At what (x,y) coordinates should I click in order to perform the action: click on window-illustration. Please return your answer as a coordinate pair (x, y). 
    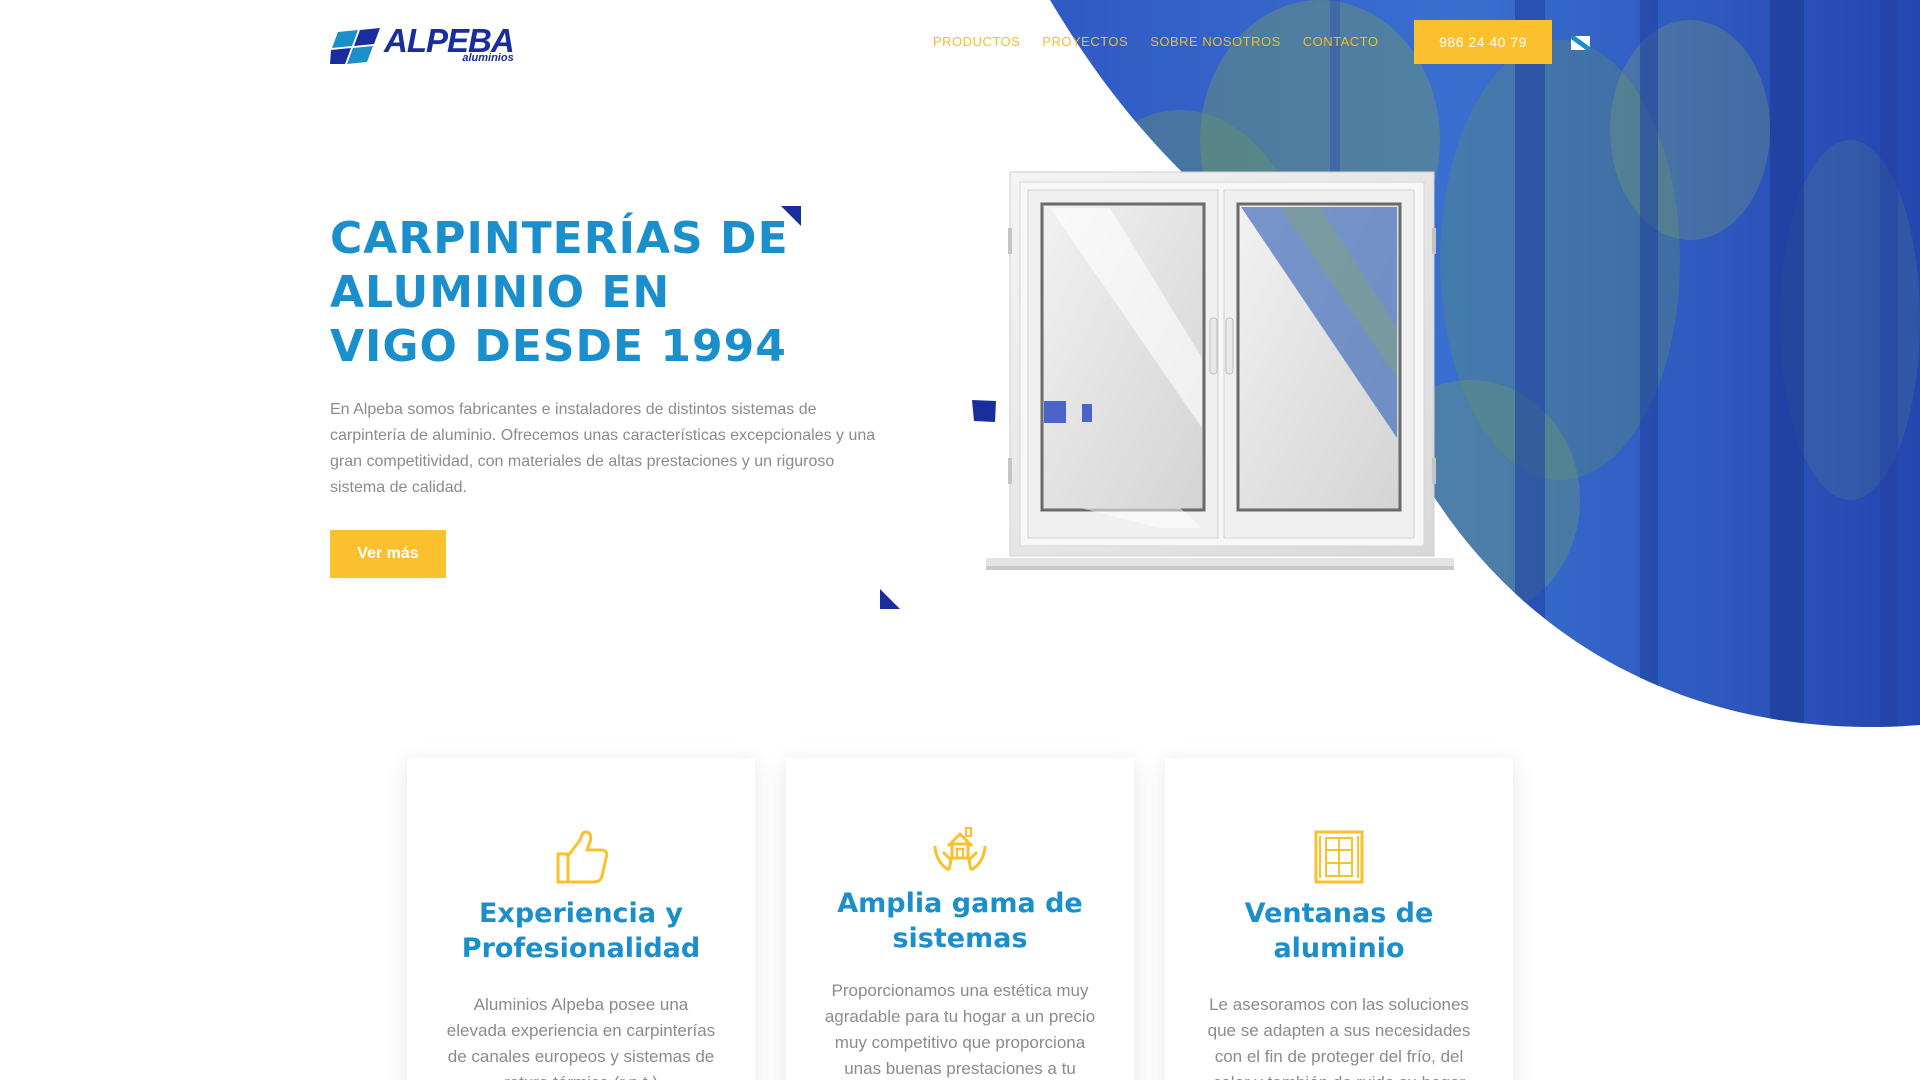
    Looking at the image, I should click on (1220, 370).